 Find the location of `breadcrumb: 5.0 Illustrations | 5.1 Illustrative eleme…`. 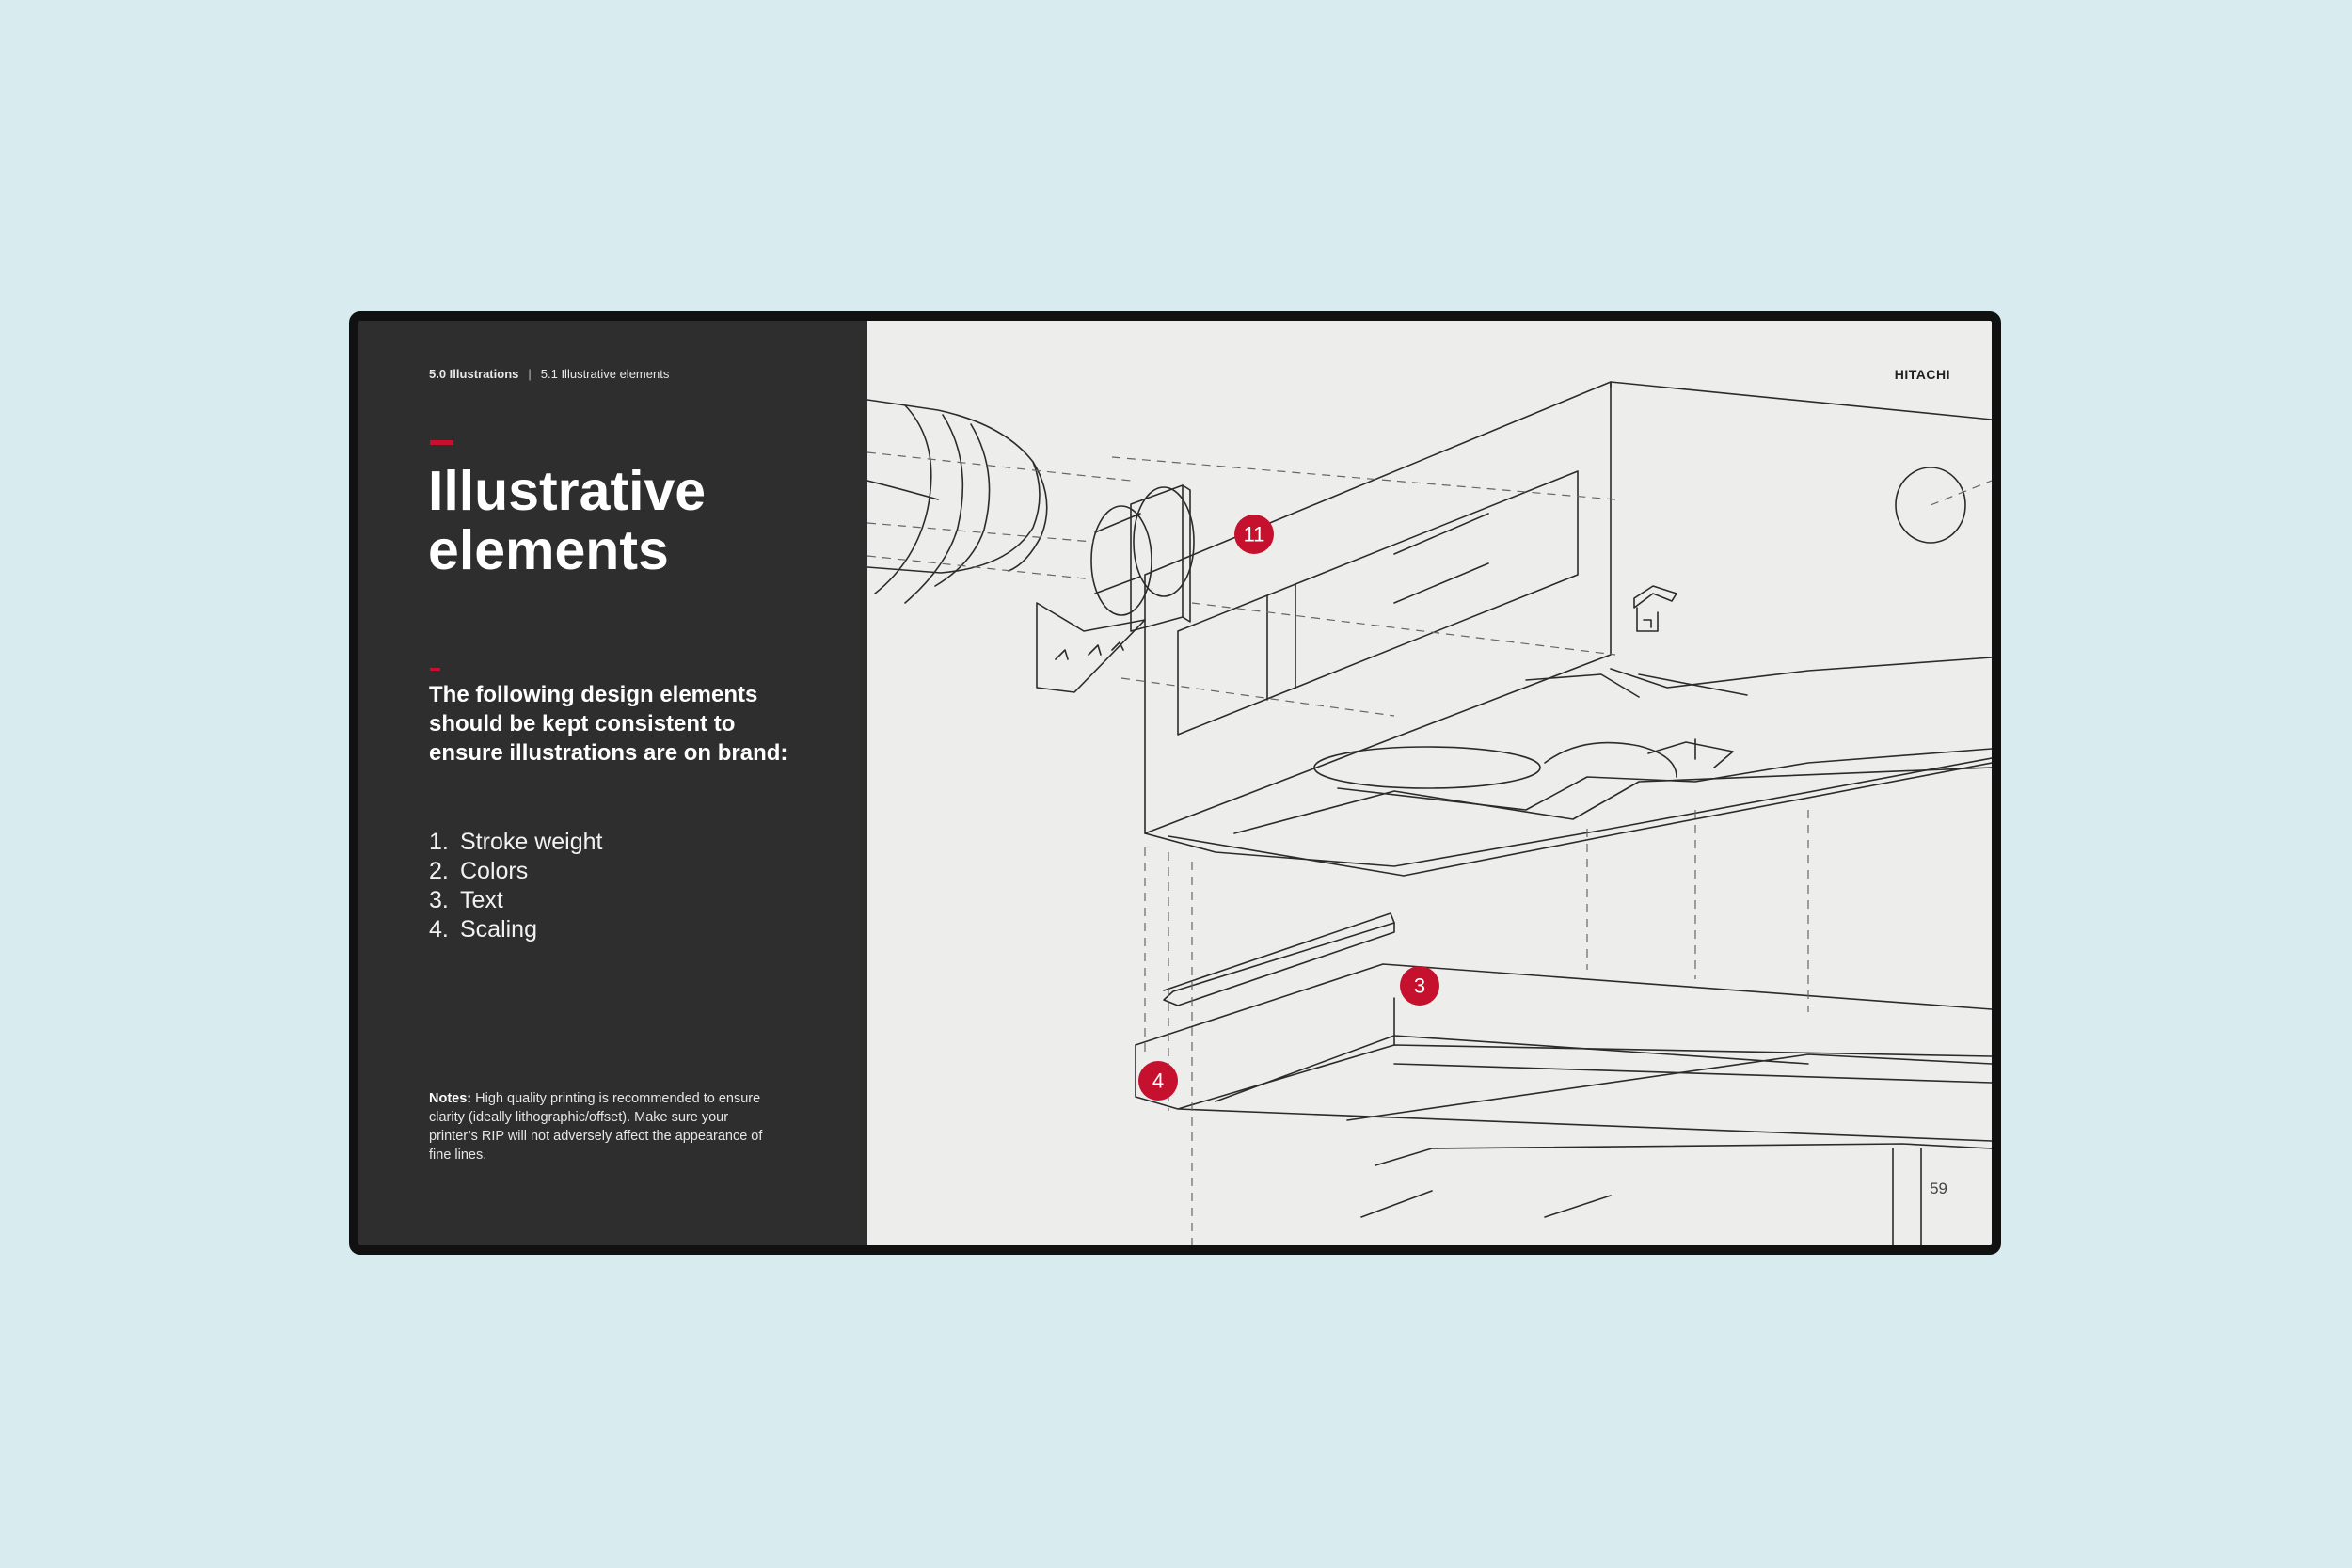

breadcrumb: 5.0 Illustrations | 5.1 Illustrative eleme… is located at coordinates (549, 374).